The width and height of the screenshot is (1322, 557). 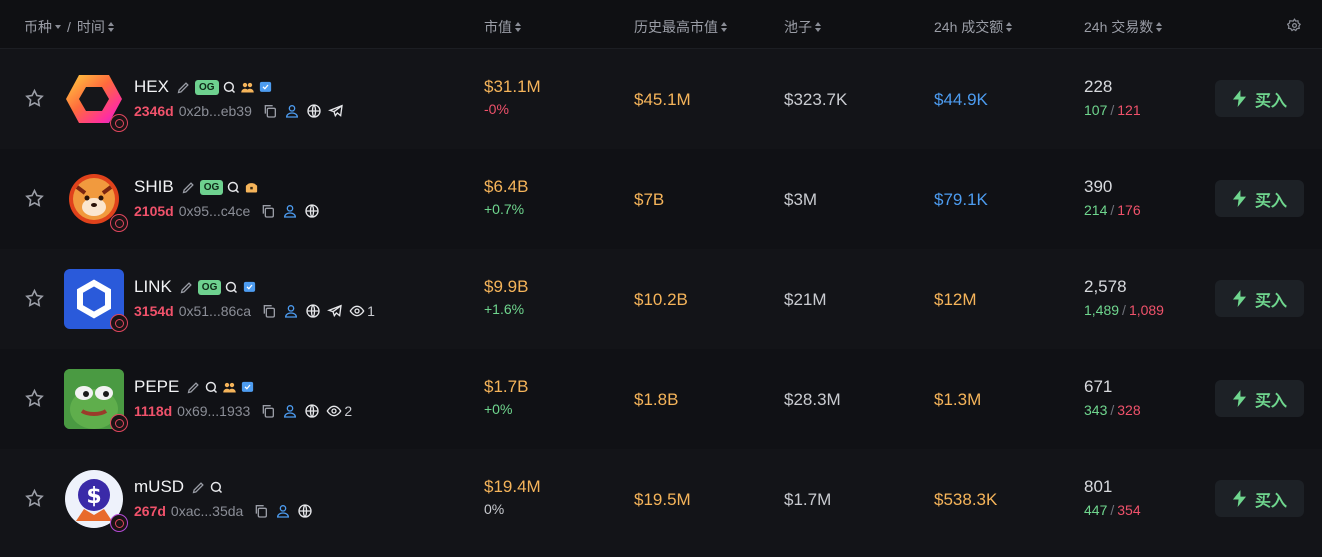 What do you see at coordinates (973, 27) in the screenshot?
I see `col-volume-24h: 24h 成交额` at bounding box center [973, 27].